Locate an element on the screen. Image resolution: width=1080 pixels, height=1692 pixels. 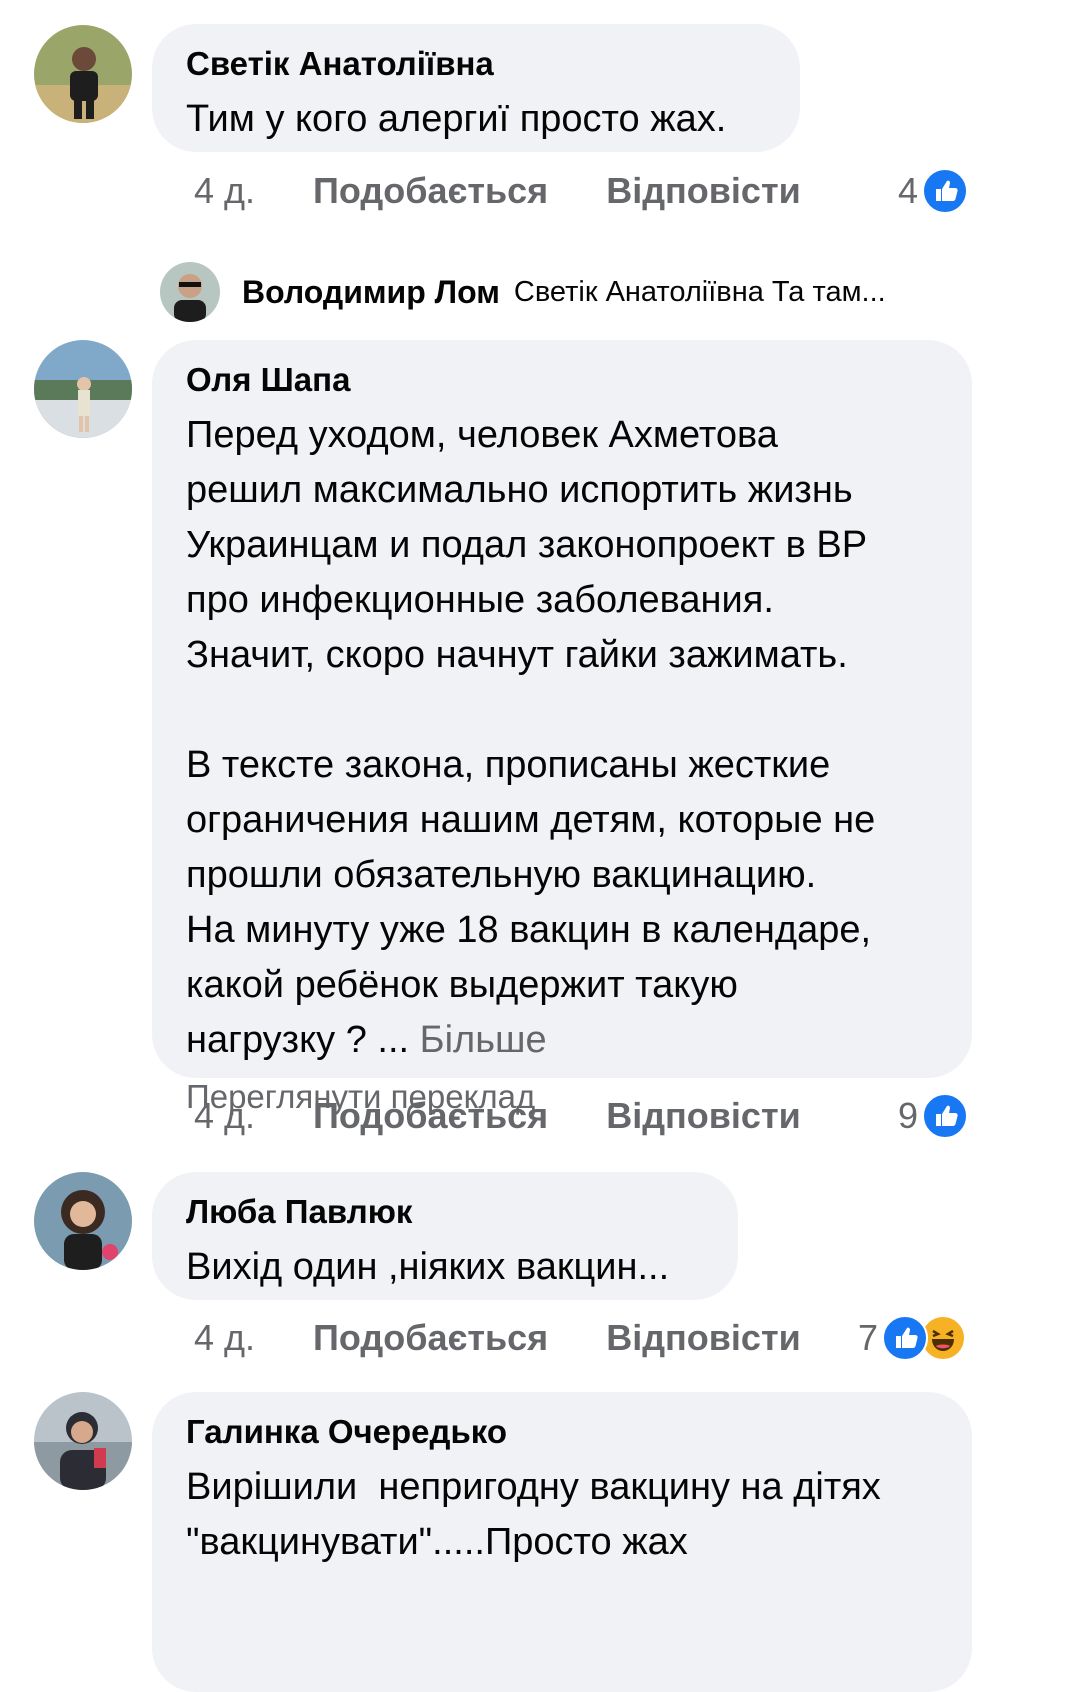
comment-author: Светік Анатоліївна is located at coordinates (476, 64).